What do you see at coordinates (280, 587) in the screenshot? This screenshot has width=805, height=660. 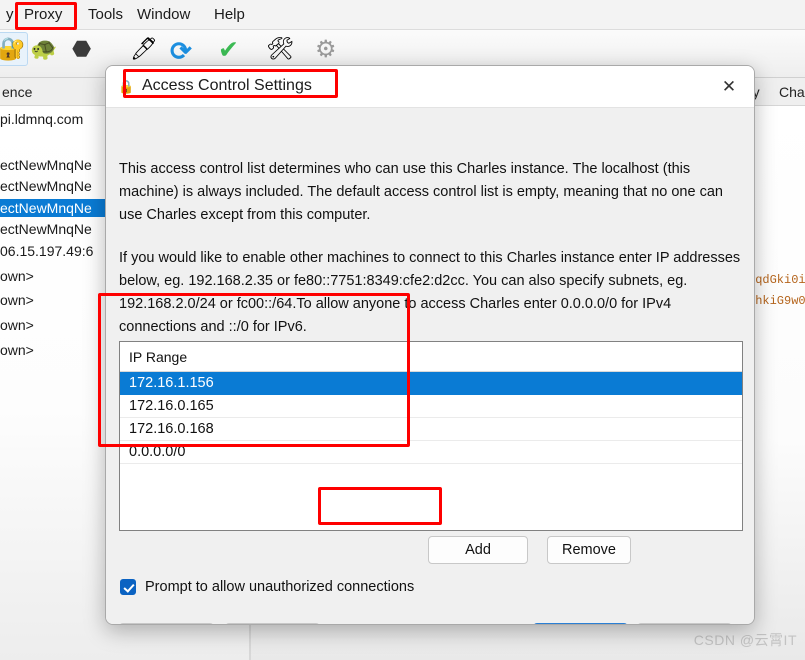 I see `prompt-unauthorized-label: Prompt to allow unauthorized connections` at bounding box center [280, 587].